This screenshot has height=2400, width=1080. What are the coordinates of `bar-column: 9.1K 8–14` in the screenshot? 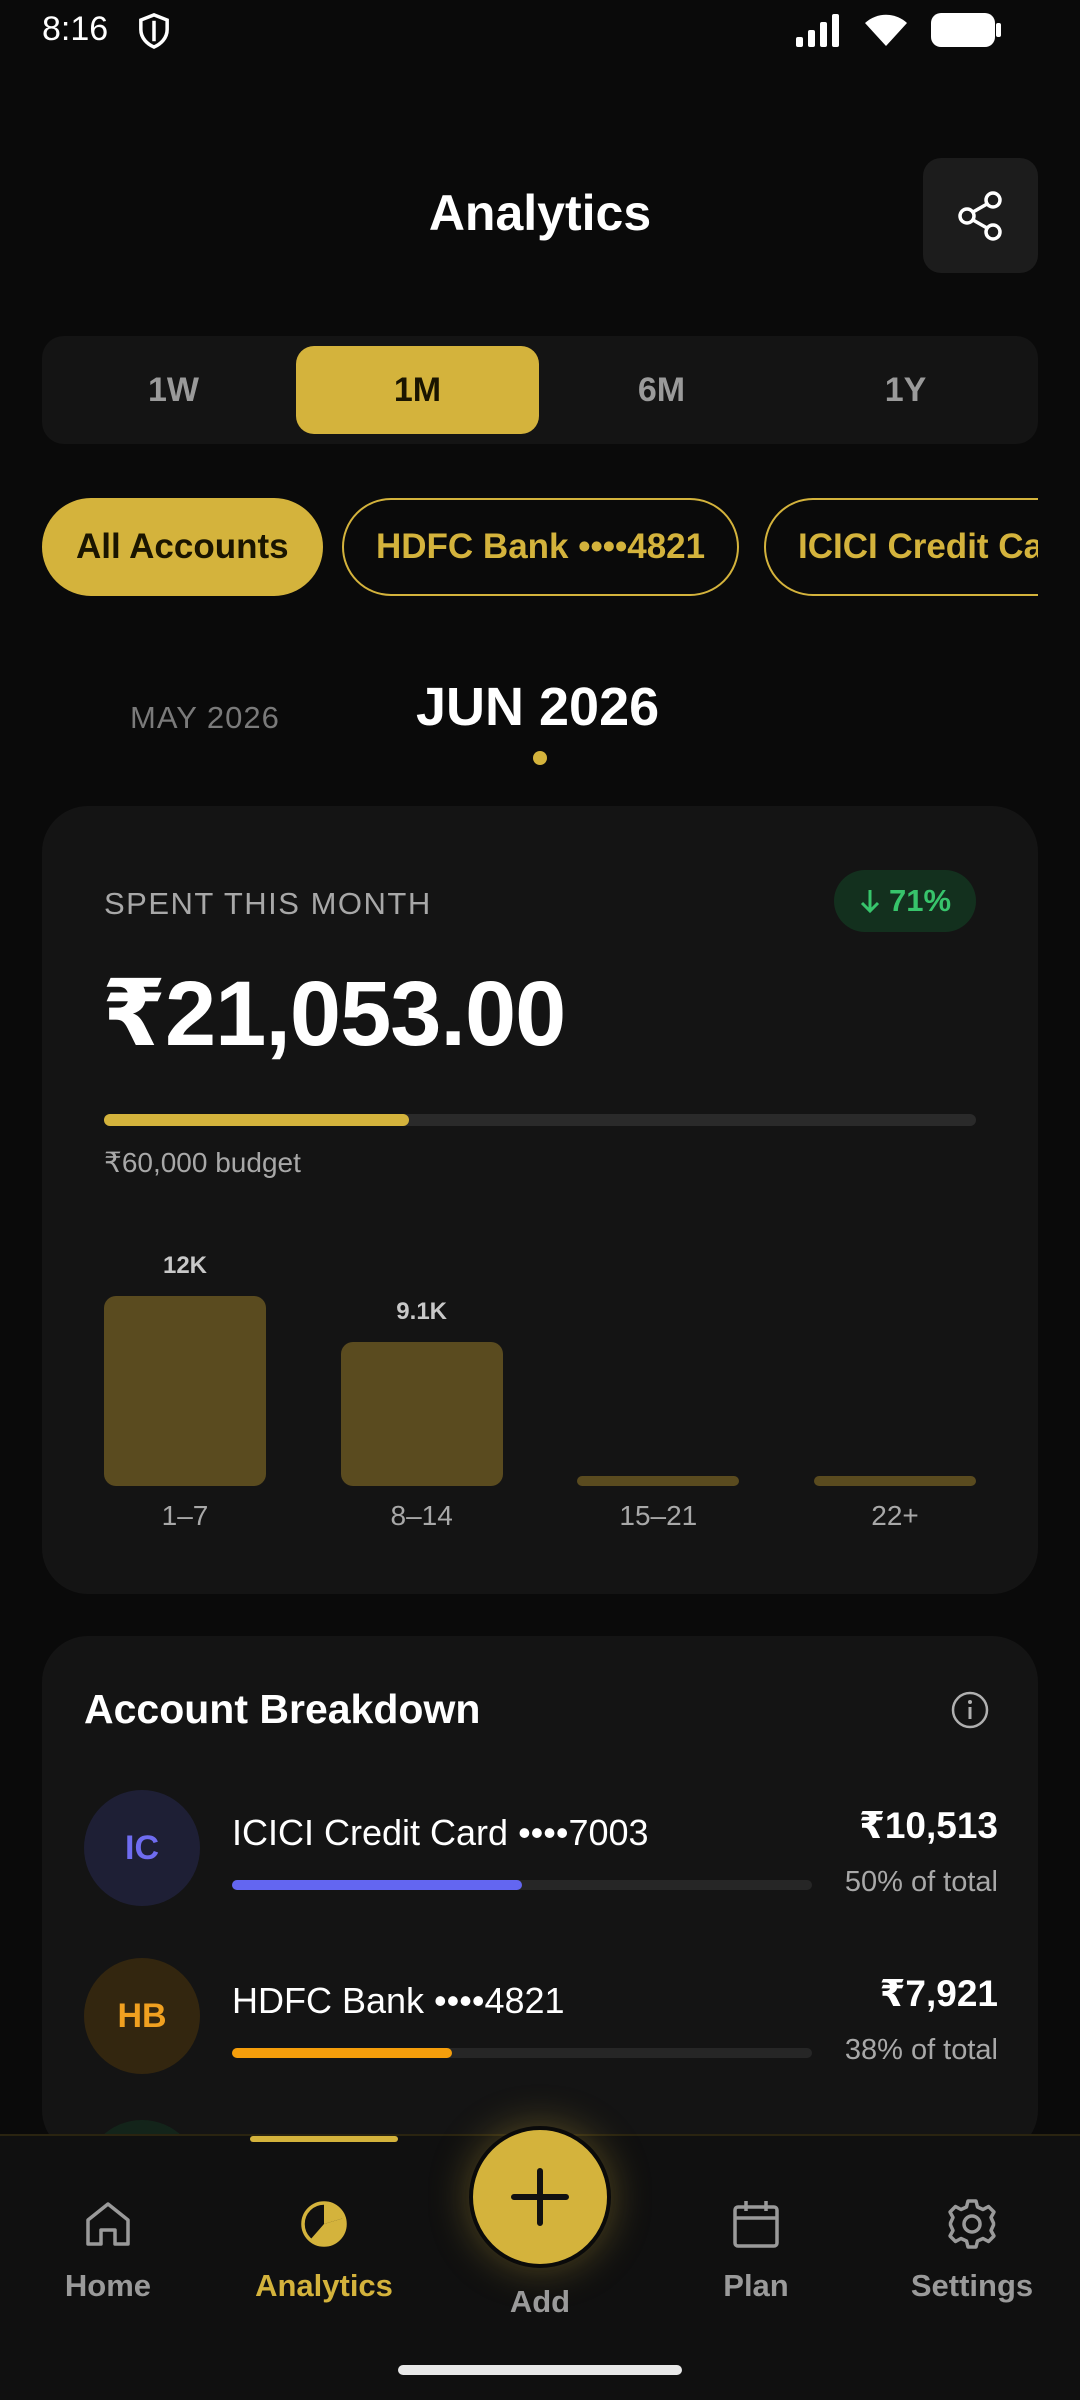 It's located at (421, 1391).